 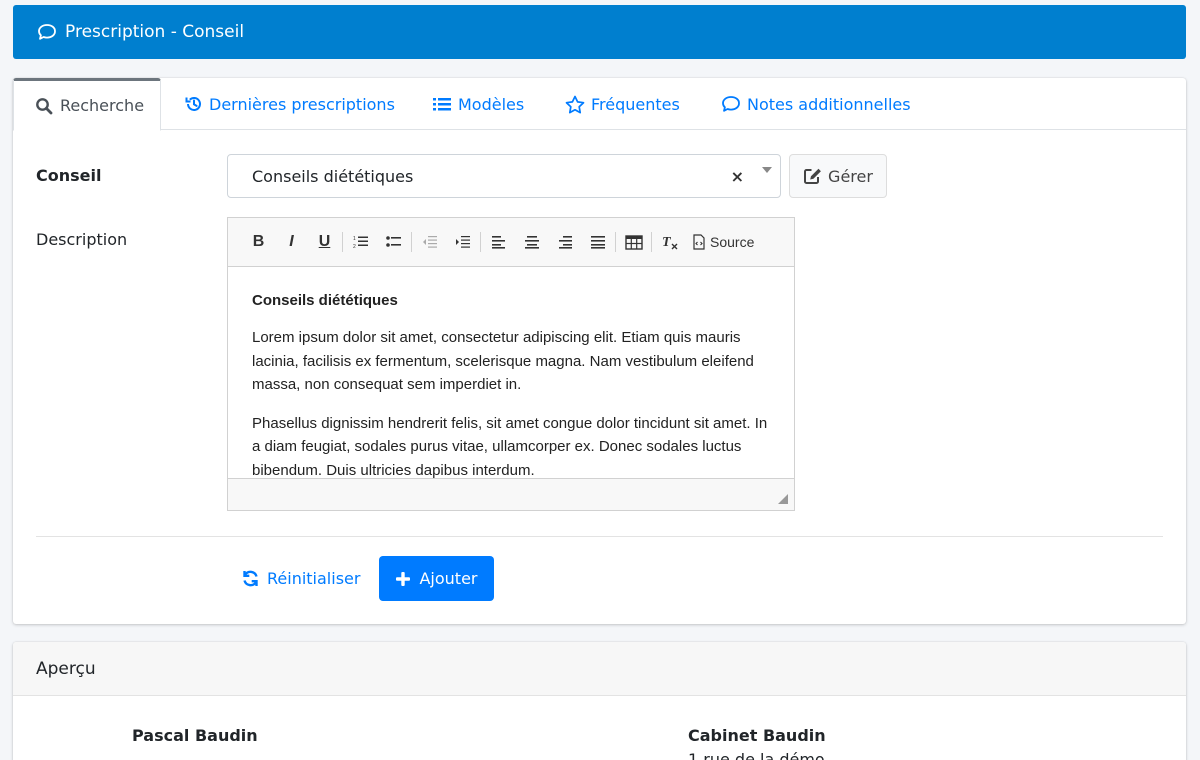 I want to click on editor-toolbar: B I U 12 T Source, so click(x=511, y=242).